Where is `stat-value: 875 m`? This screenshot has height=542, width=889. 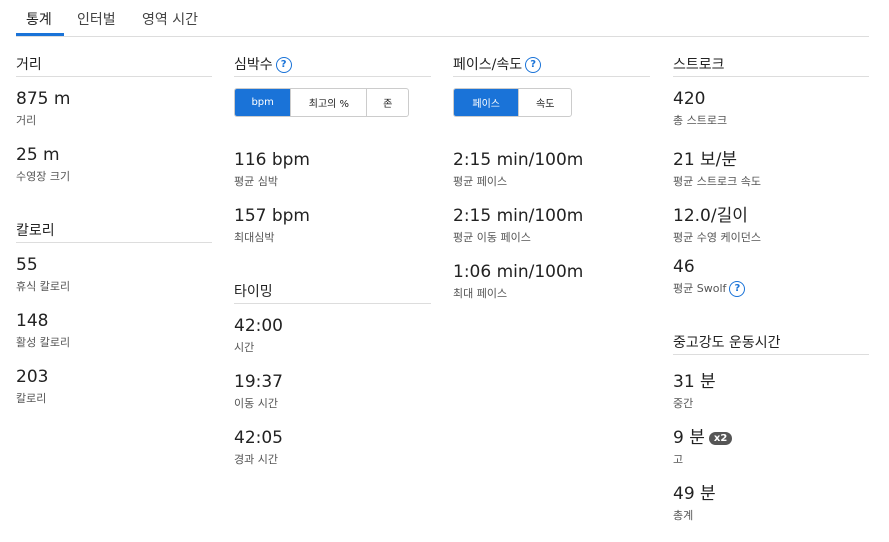
stat-value: 875 m is located at coordinates (43, 99).